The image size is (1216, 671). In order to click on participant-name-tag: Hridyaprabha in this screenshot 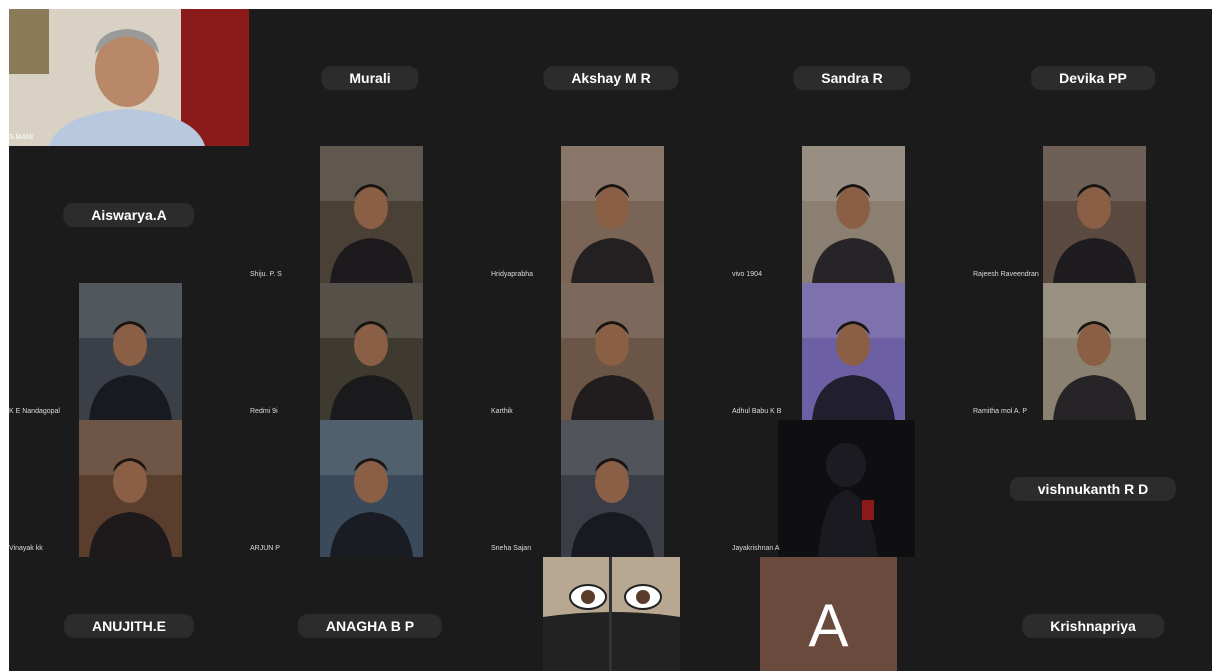, I will do `click(512, 274)`.